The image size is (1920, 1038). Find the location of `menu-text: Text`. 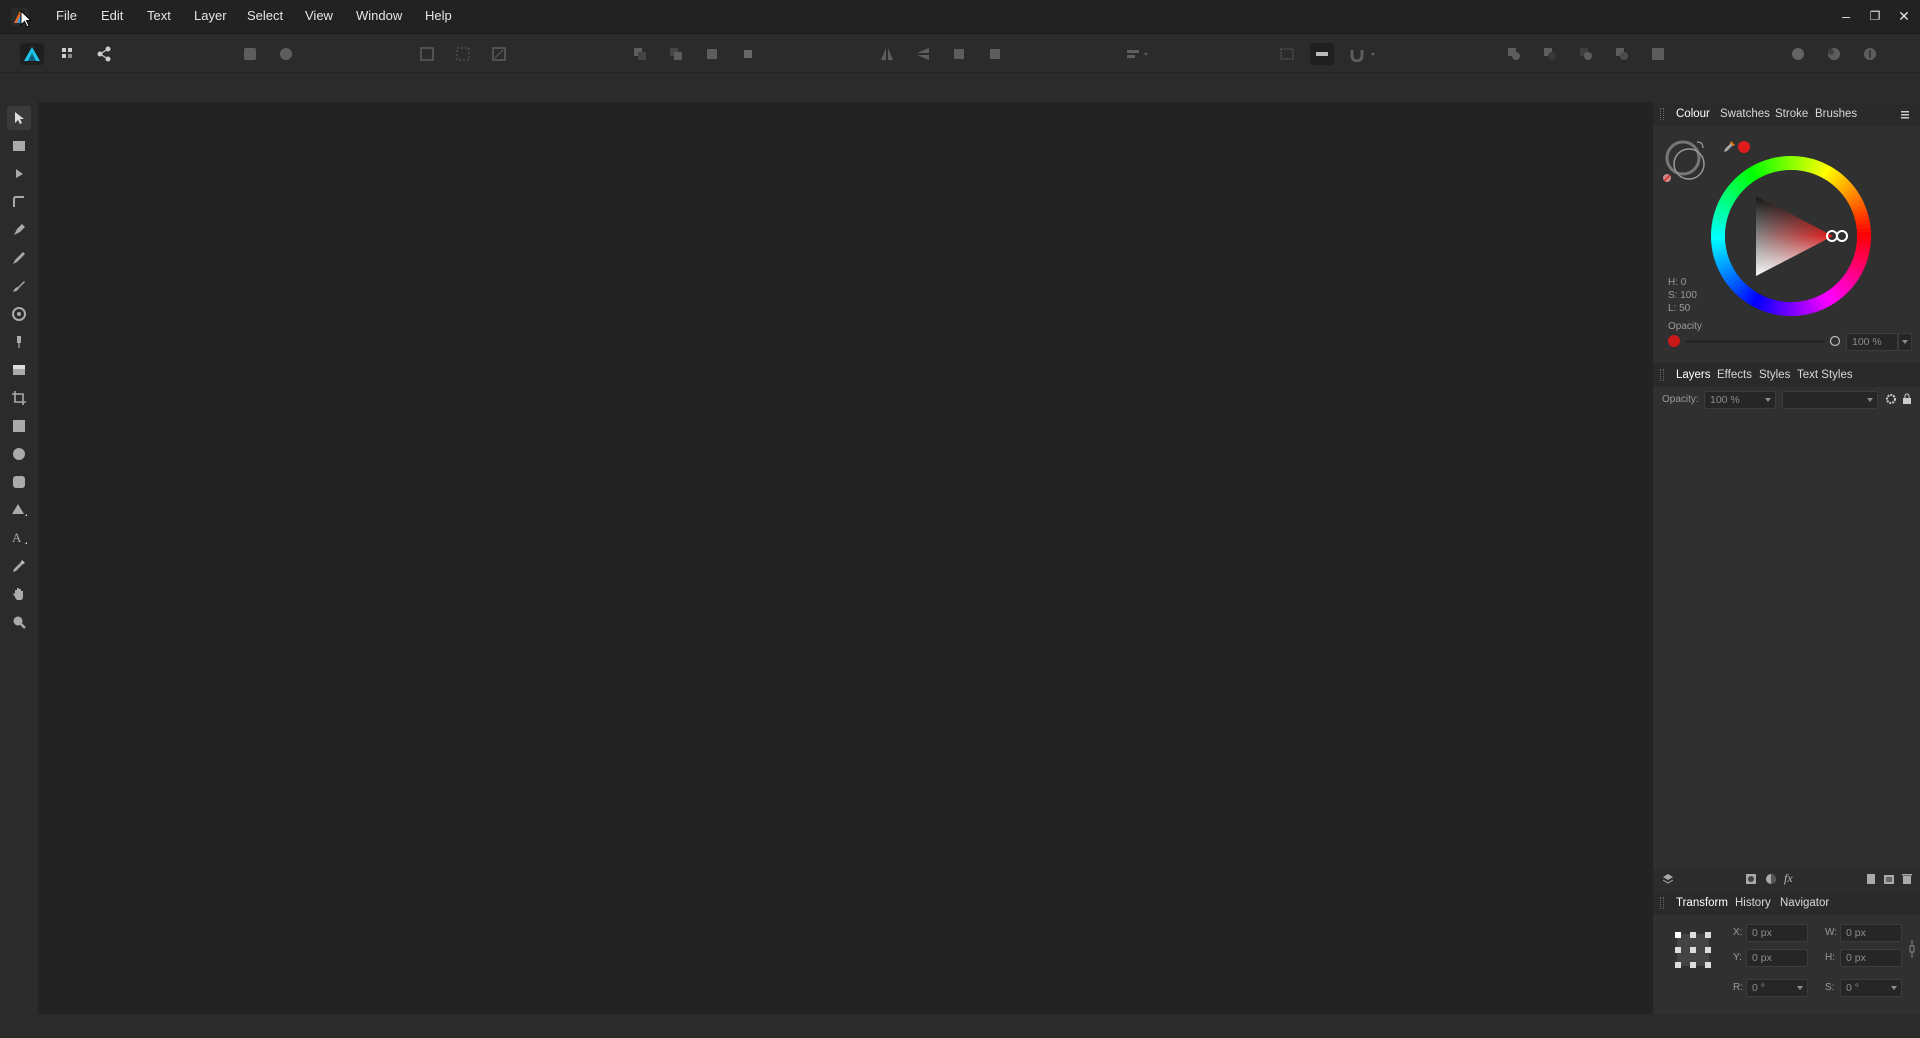

menu-text: Text is located at coordinates (159, 15).